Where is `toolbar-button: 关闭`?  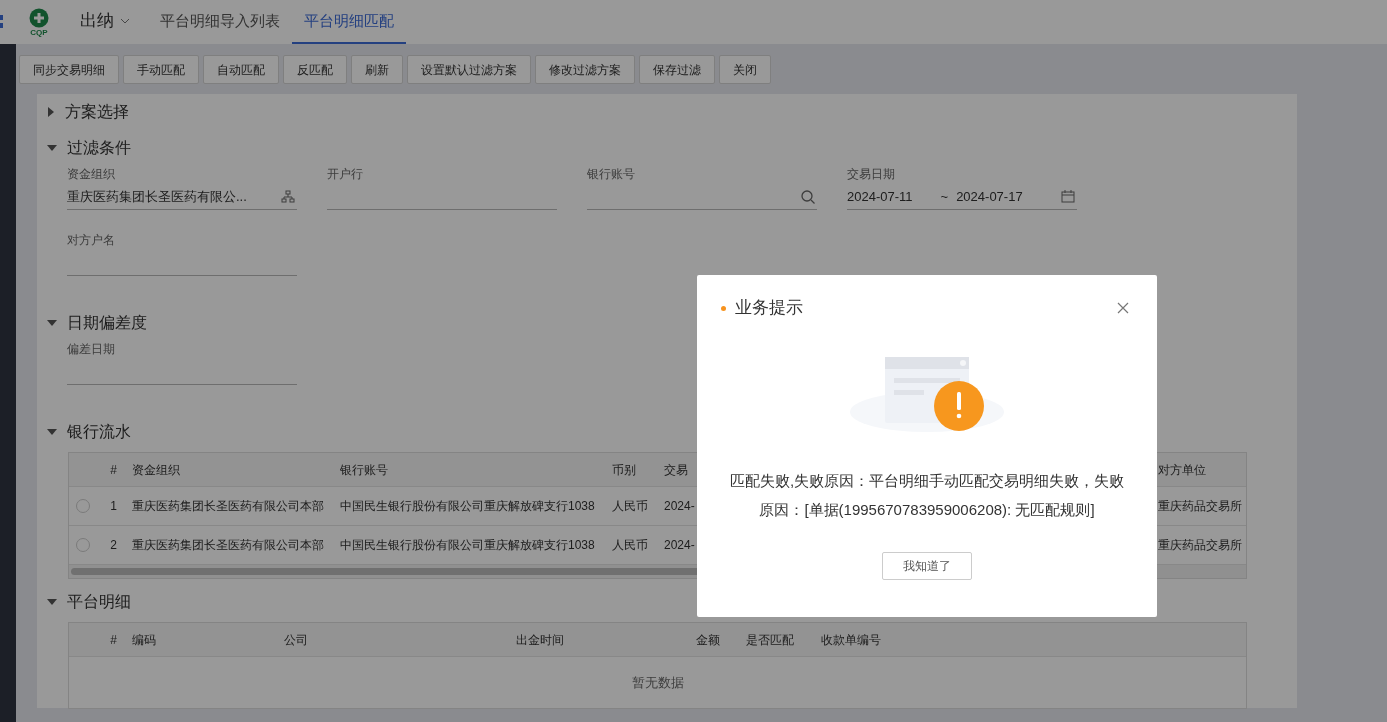
toolbar-button: 关闭 is located at coordinates (745, 69).